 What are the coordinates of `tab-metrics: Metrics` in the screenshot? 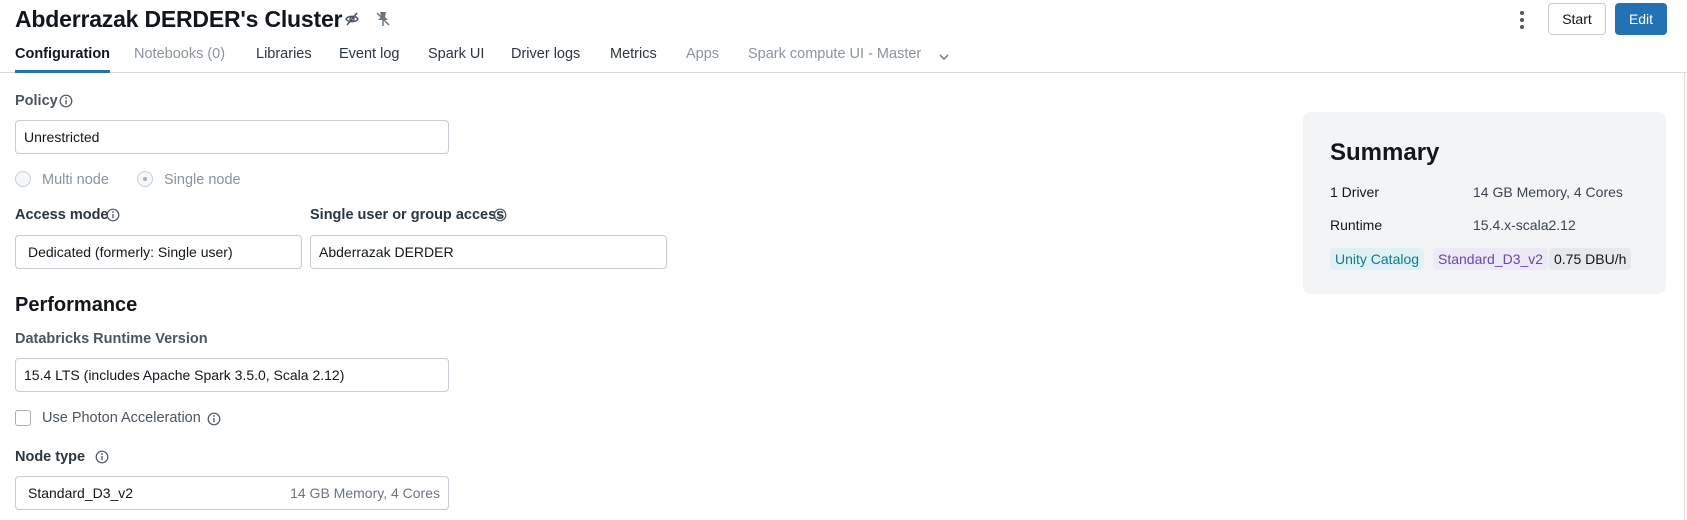 It's located at (633, 58).